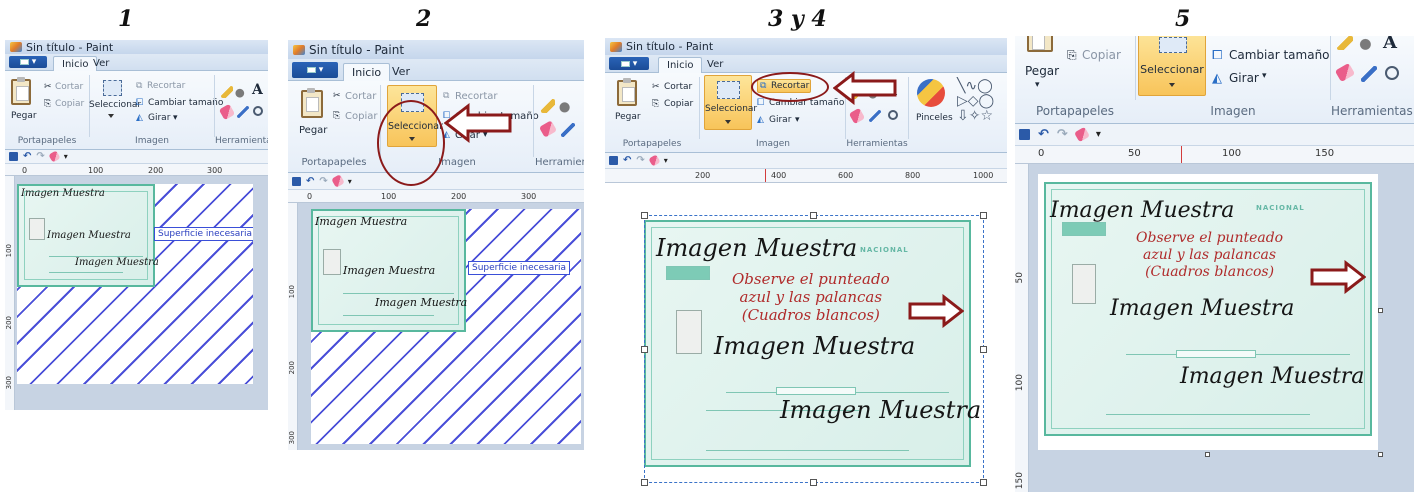 The width and height of the screenshot is (1417, 494). I want to click on brush-icon, so click(931, 93).